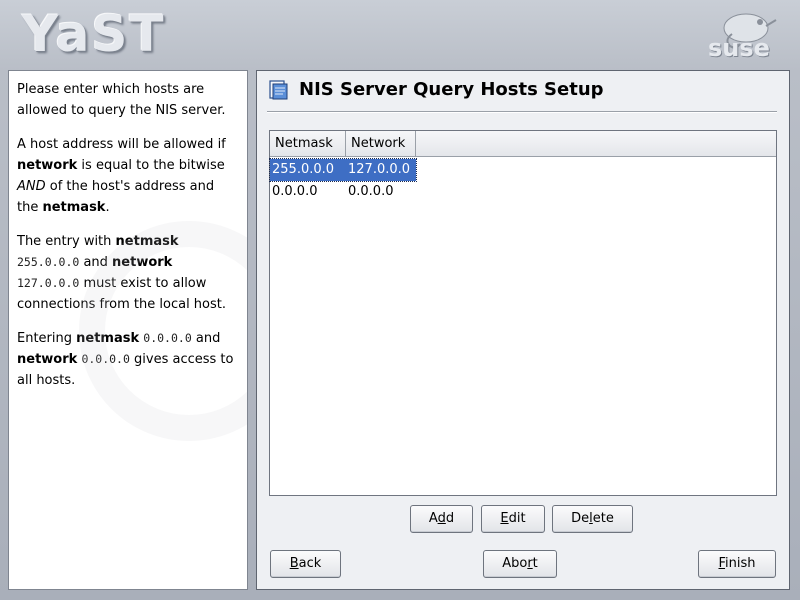  I want to click on yast-logo: YaST, so click(94, 34).